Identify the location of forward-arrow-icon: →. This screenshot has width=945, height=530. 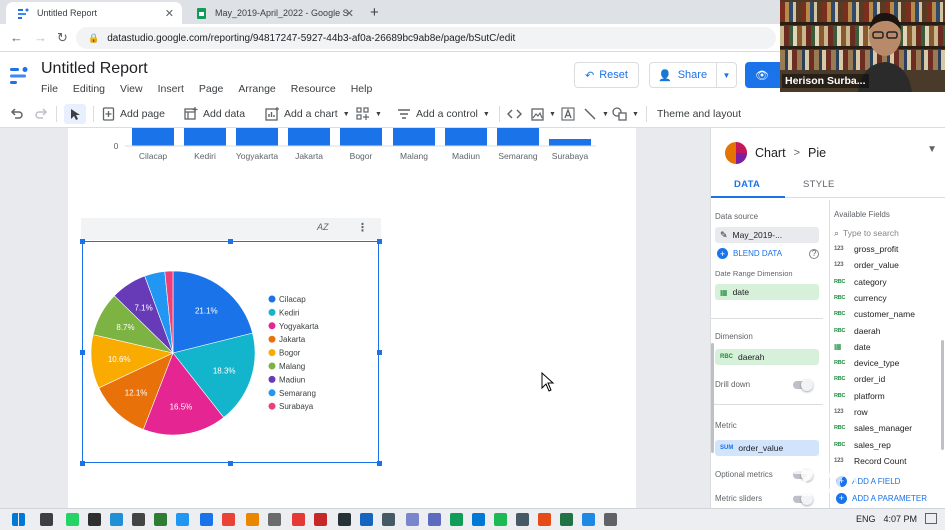
(40, 37).